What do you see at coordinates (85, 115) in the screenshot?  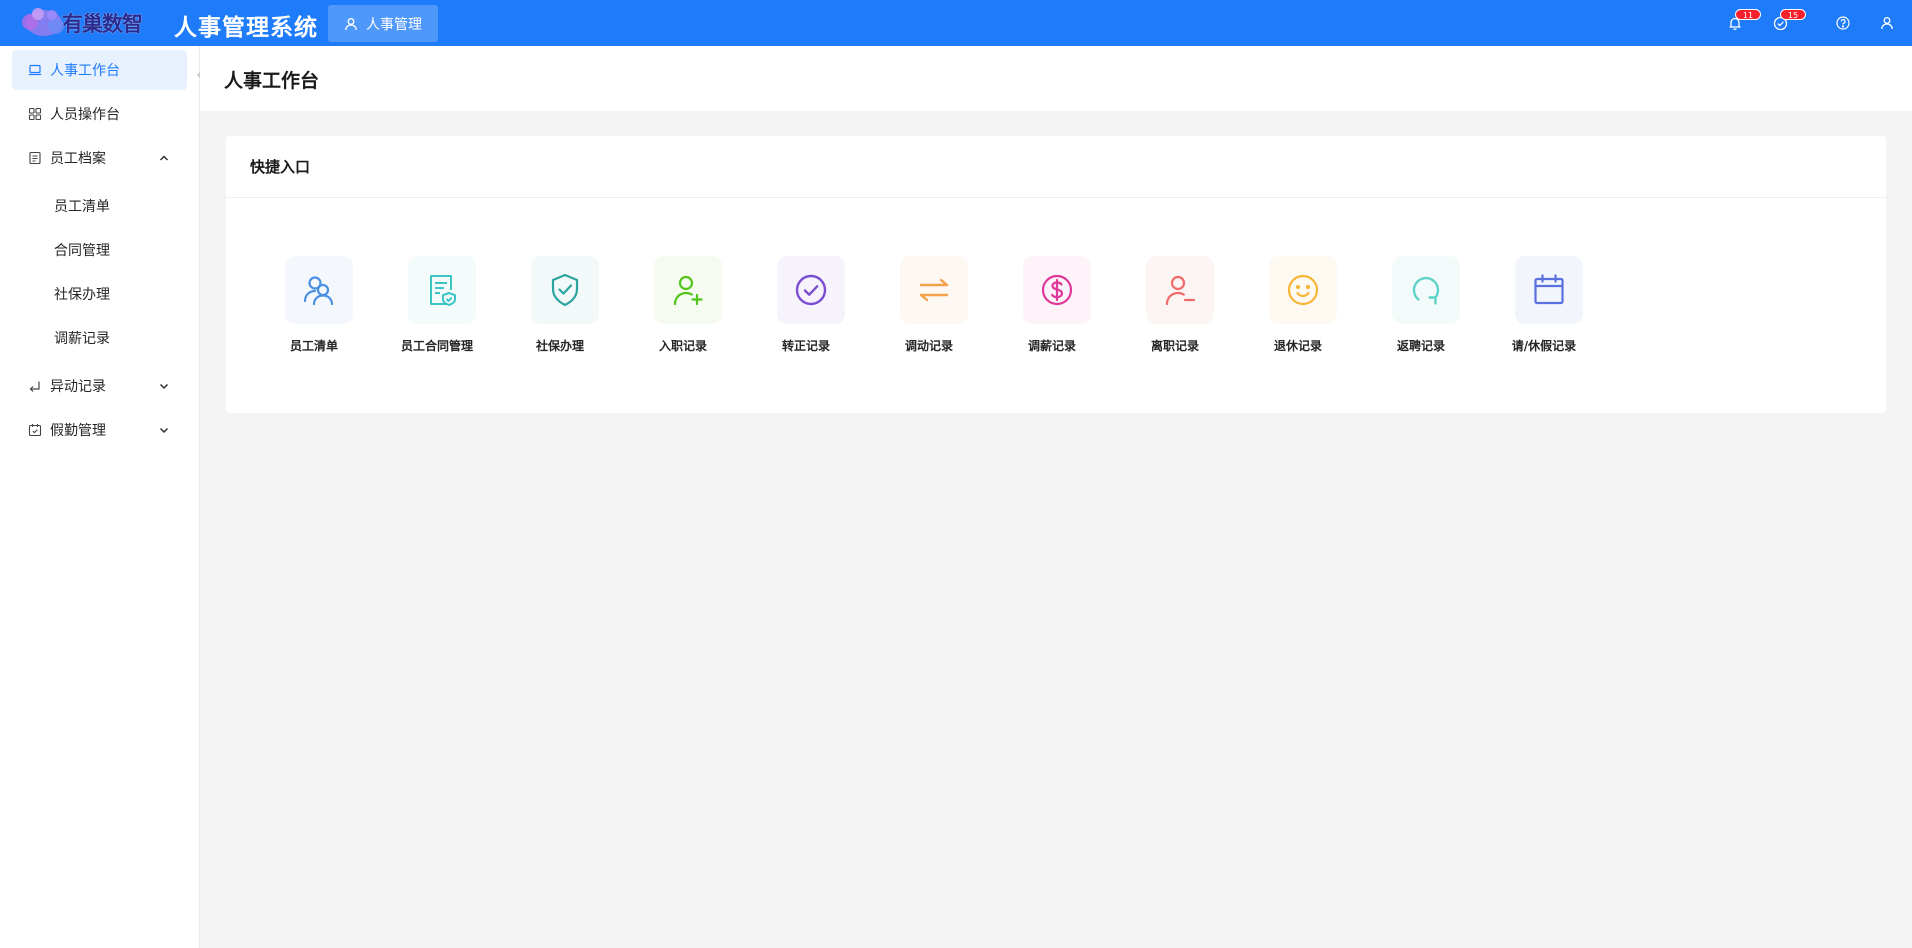 I see `sidebar-item-label: 人员操作台` at bounding box center [85, 115].